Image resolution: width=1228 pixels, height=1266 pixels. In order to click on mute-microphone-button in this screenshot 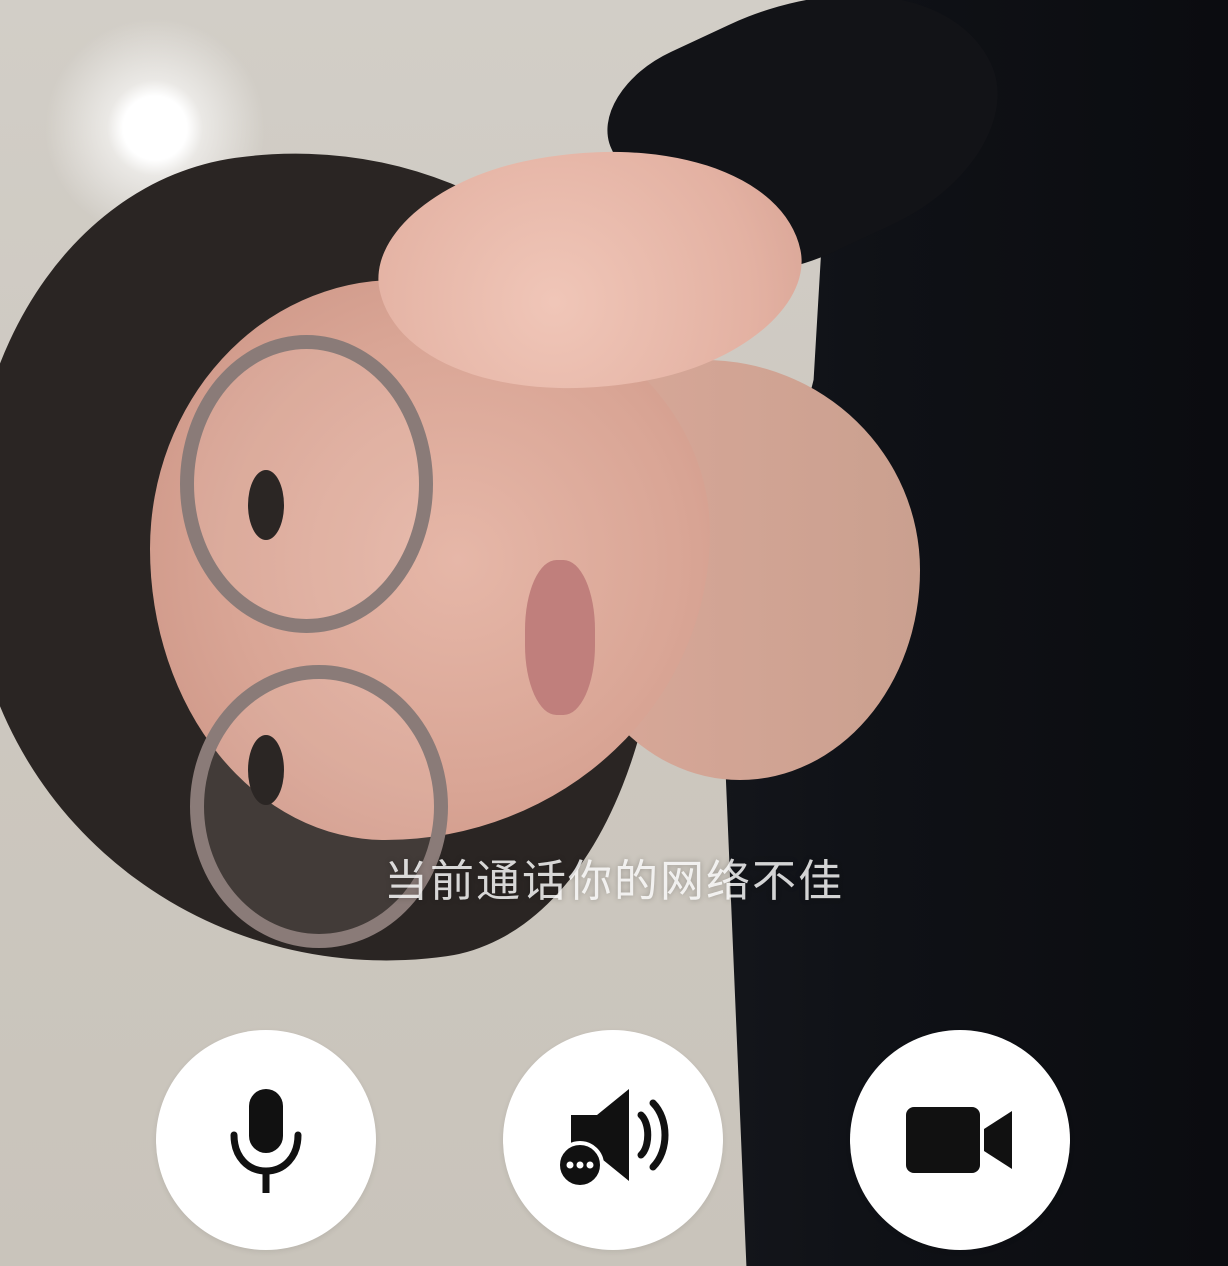, I will do `click(266, 1140)`.